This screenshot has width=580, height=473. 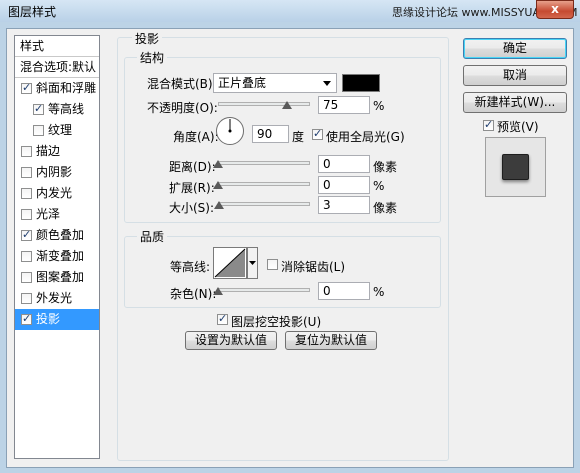 I want to click on style-item-label: 投影, so click(x=48, y=319).